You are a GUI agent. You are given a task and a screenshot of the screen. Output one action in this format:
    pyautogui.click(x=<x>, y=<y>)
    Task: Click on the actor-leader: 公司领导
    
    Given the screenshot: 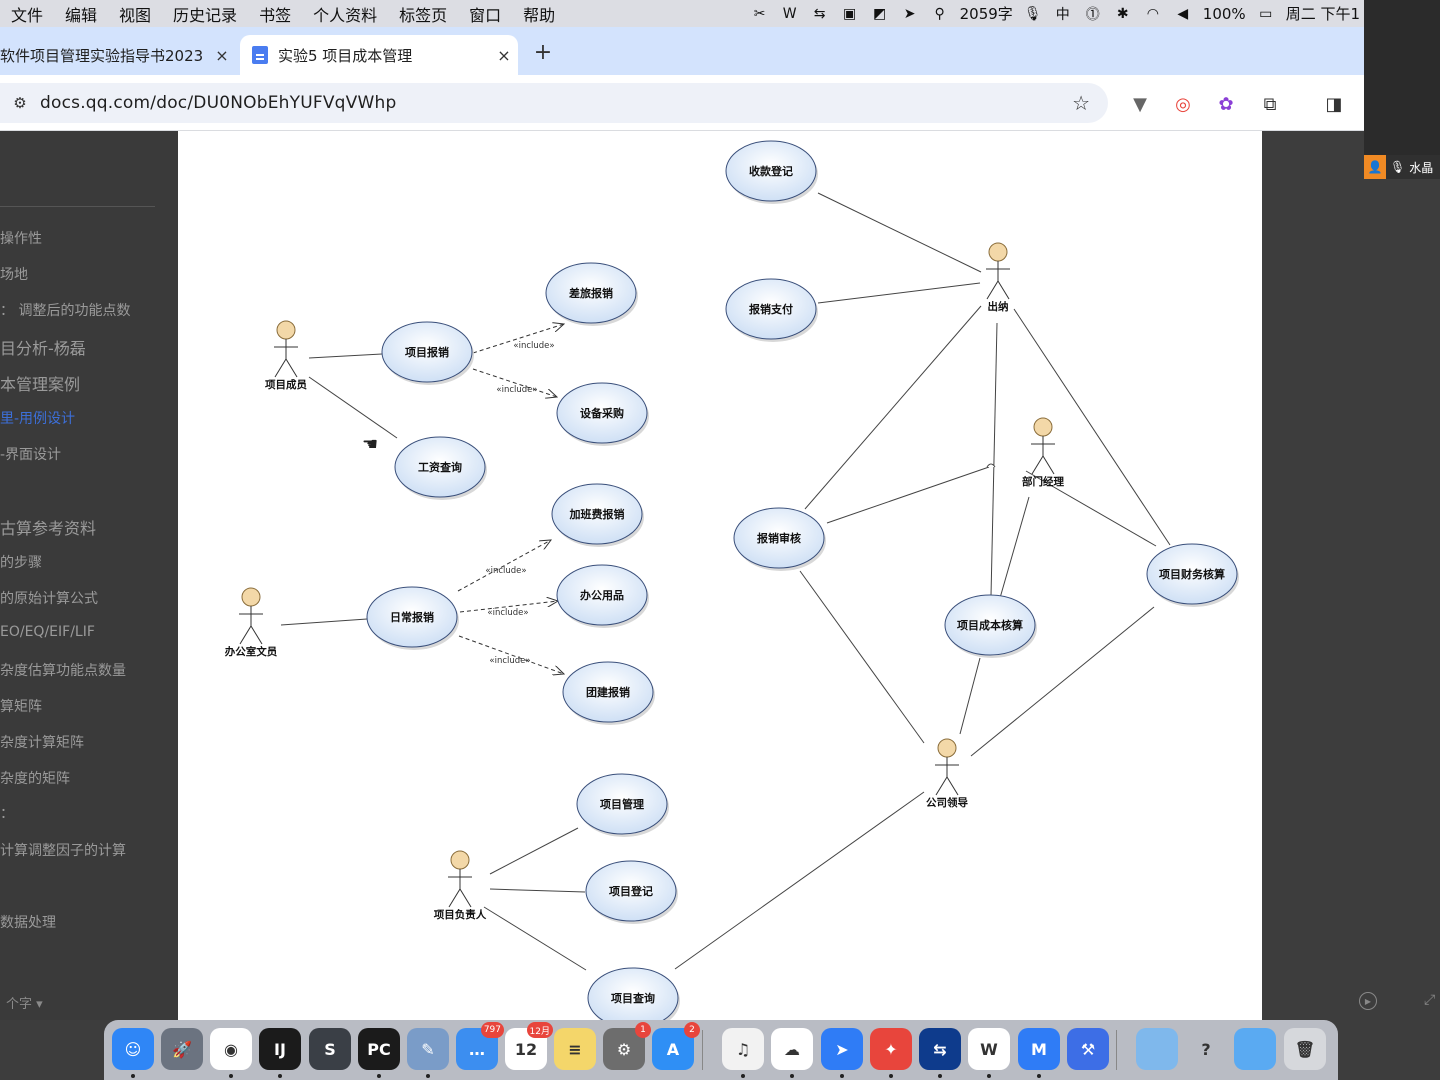 What is the action you would take?
    pyautogui.click(x=947, y=773)
    